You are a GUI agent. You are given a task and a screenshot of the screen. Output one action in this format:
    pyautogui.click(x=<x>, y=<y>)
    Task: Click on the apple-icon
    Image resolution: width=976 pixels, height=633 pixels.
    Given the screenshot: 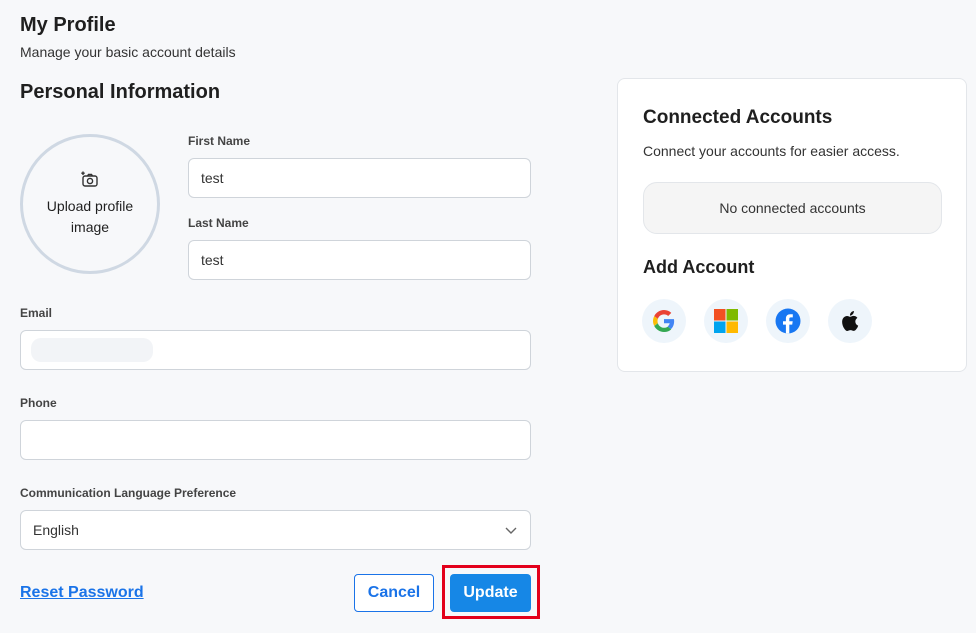 What is the action you would take?
    pyautogui.click(x=850, y=321)
    